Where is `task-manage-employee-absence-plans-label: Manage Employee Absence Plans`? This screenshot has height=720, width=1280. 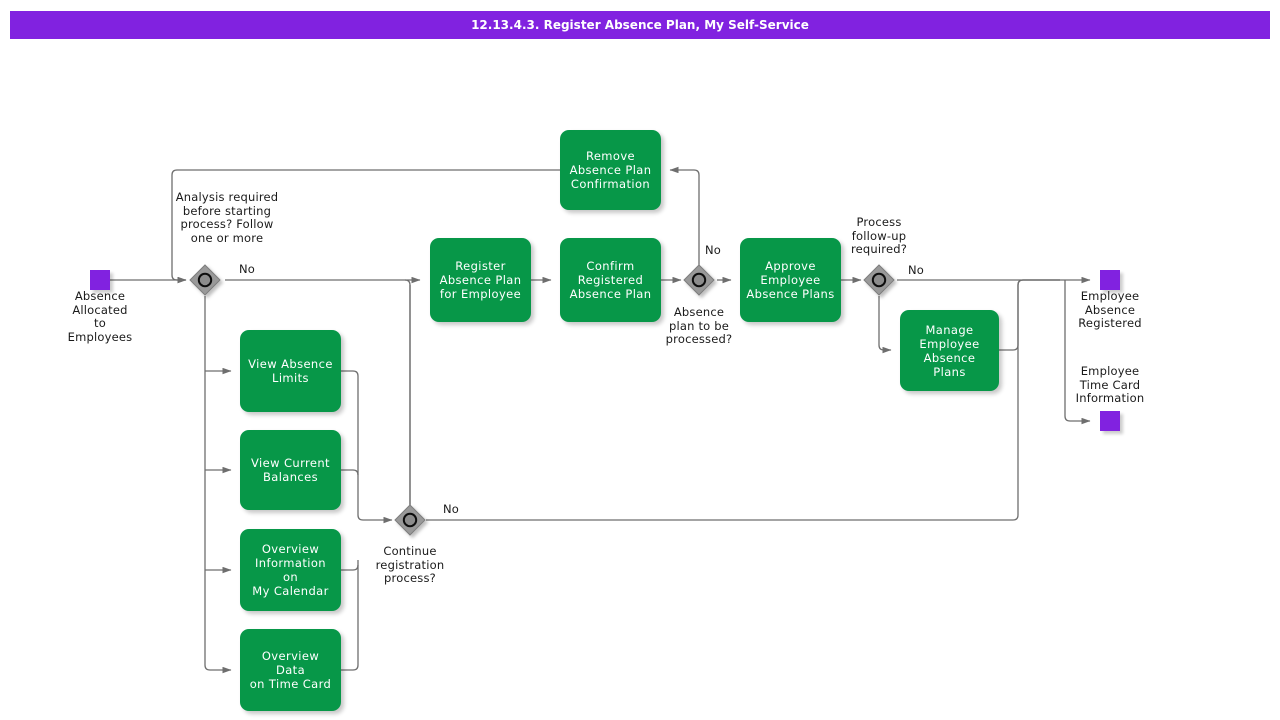
task-manage-employee-absence-plans-label: Manage Employee Absence Plans is located at coordinates (949, 350).